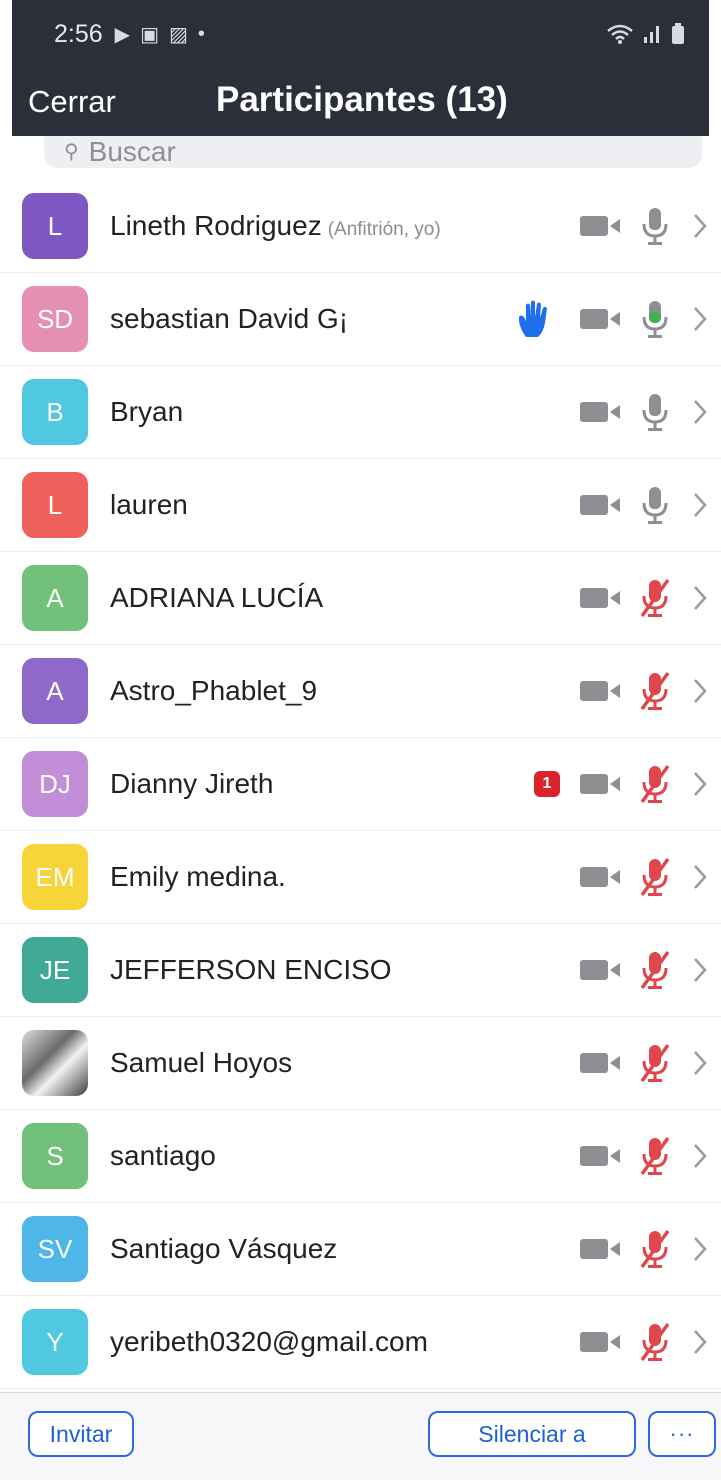  Describe the element at coordinates (678, 33) in the screenshot. I see `battery-icon` at that location.